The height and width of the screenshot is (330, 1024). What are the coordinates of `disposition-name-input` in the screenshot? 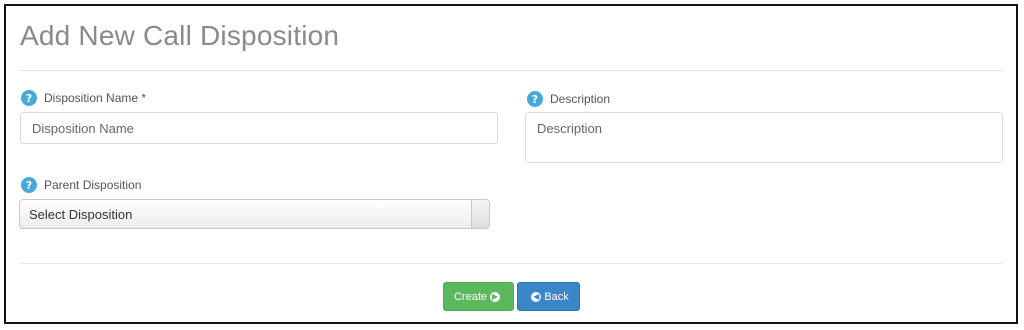 It's located at (259, 128).